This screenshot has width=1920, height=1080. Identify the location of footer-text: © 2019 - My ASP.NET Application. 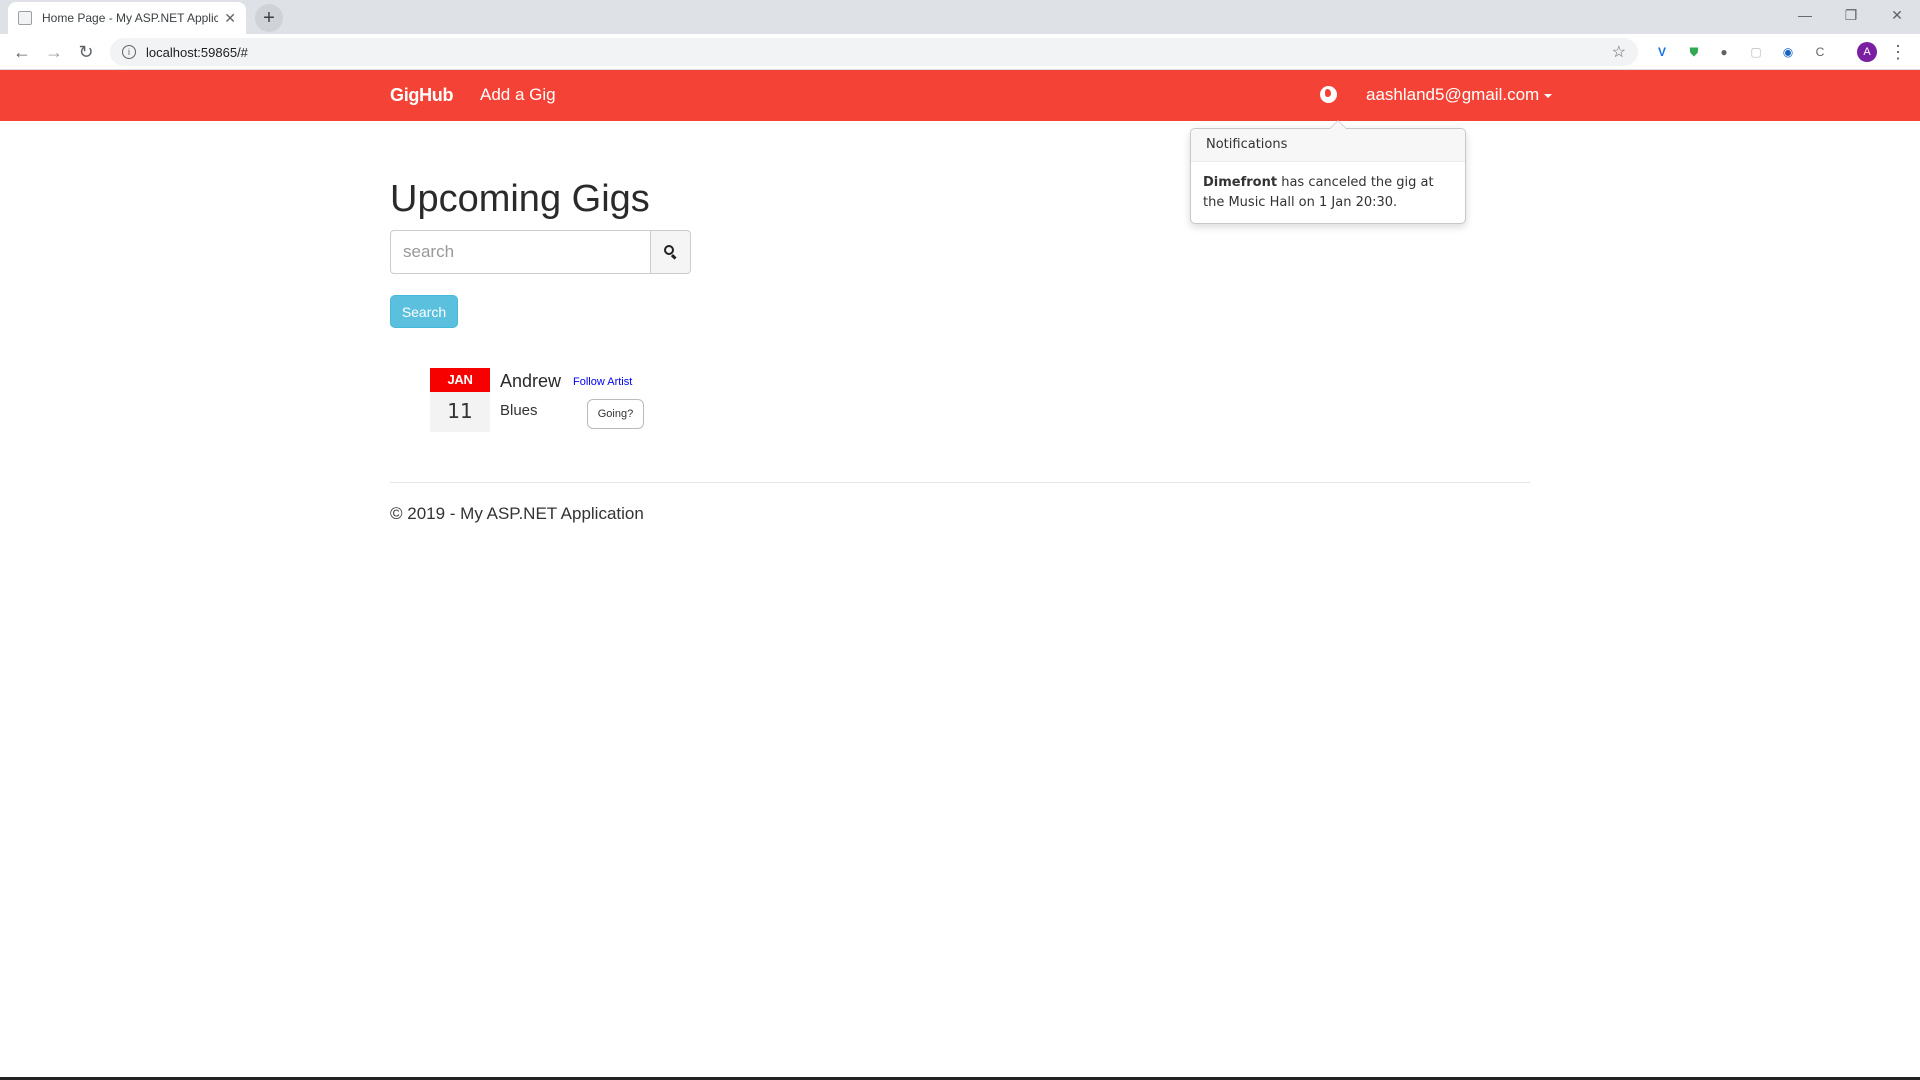
(517, 513).